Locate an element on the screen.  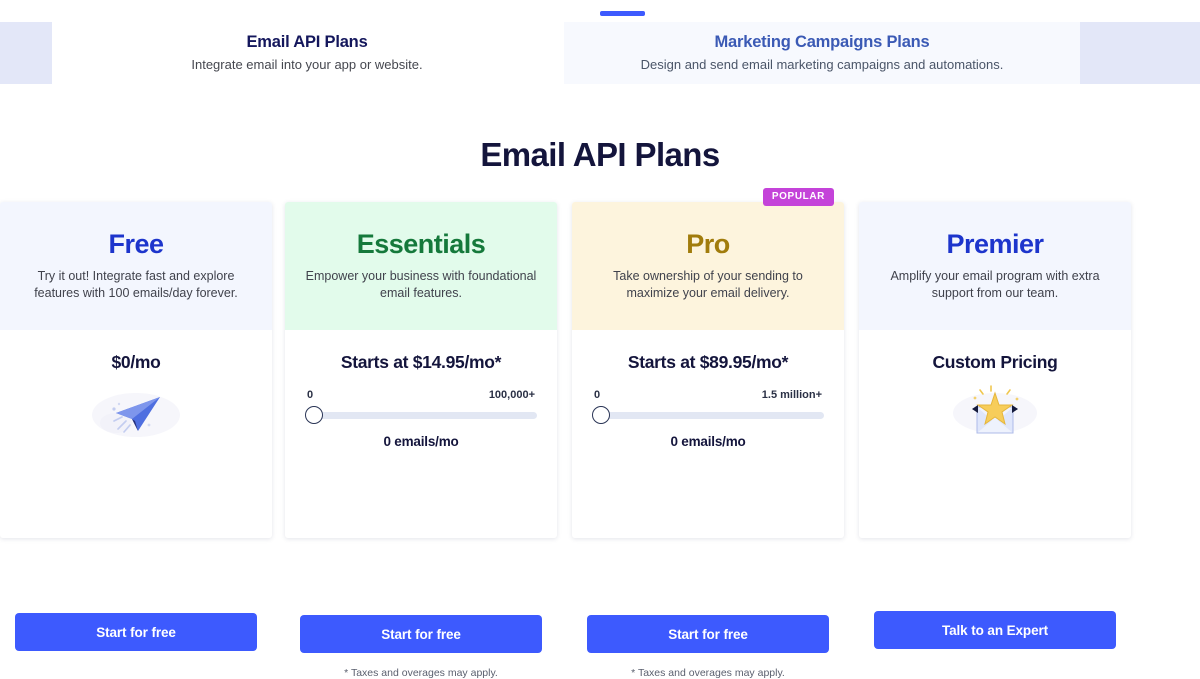
popular-badge: POPULAR is located at coordinates (798, 197).